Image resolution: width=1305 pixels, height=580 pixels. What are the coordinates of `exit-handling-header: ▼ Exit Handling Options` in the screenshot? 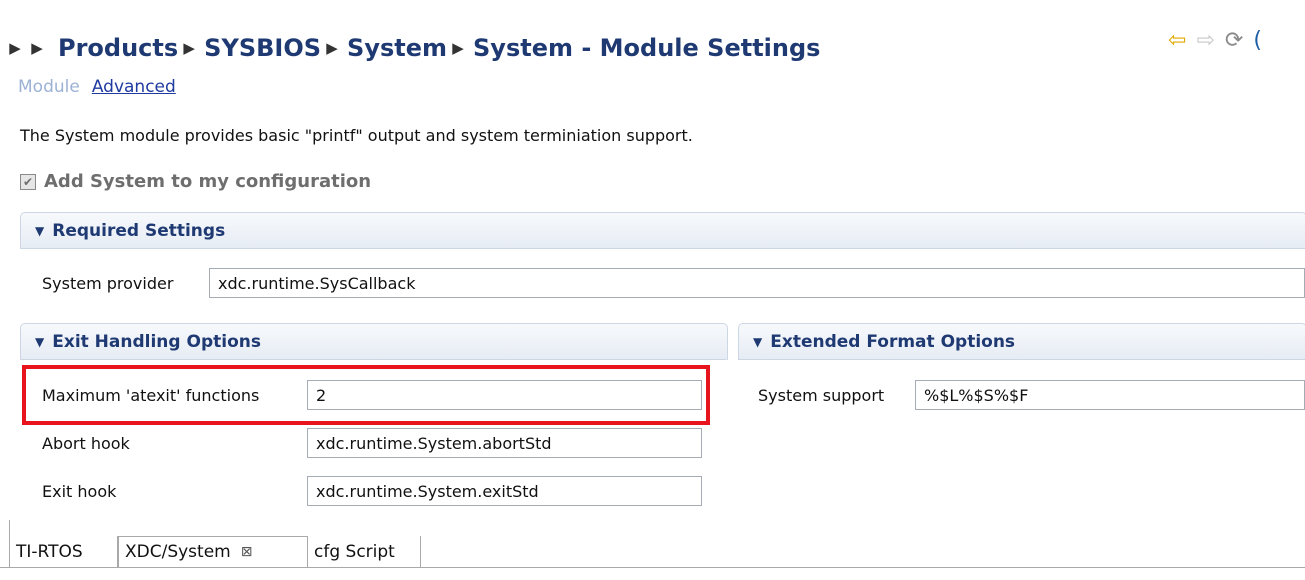 It's located at (374, 341).